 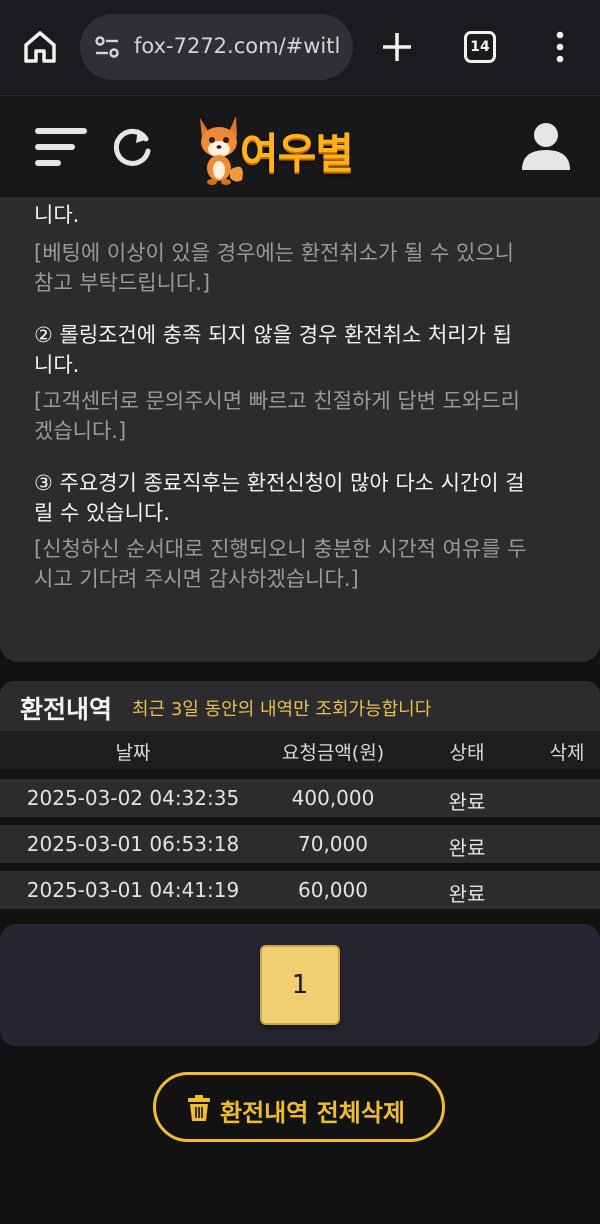 I want to click on table-row: 2025-03-01 06:53:18 70,000 완료, so click(x=300, y=844).